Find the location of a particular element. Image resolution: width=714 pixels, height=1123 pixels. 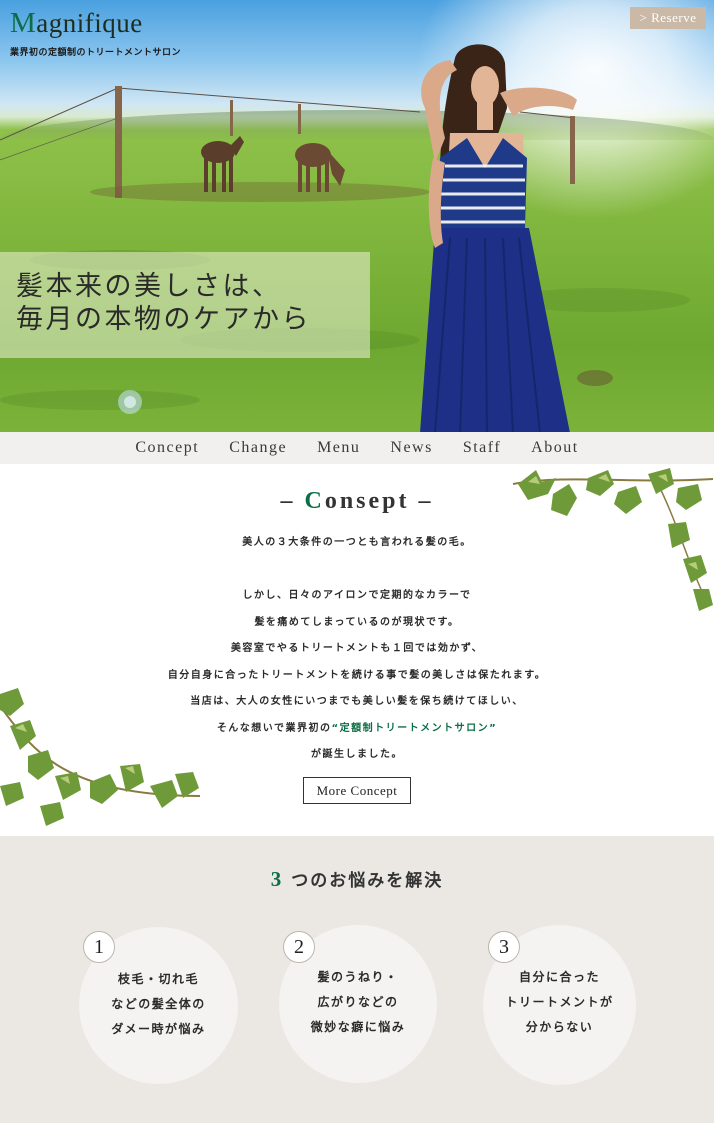

worry-number-badge: 1 is located at coordinates (99, 947).